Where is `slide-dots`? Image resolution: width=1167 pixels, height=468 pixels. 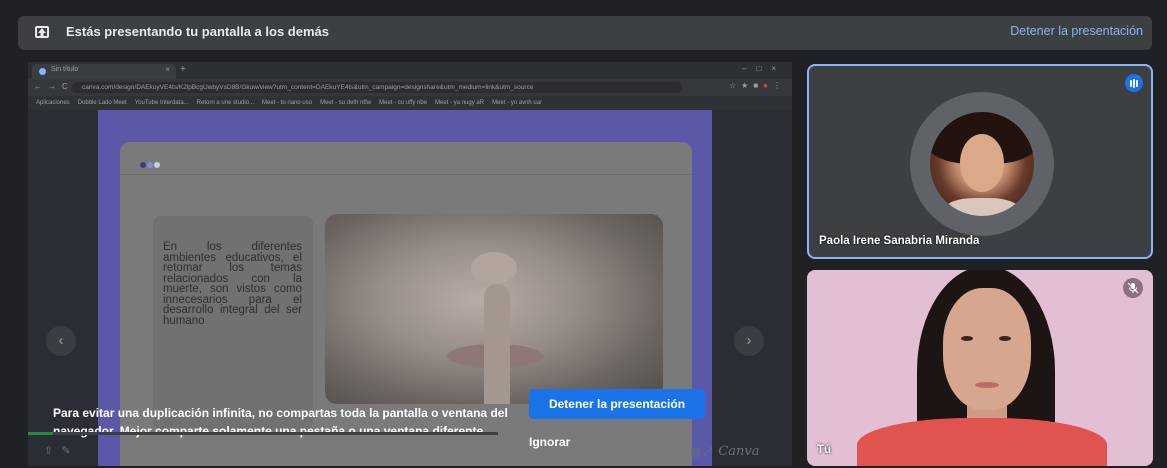
slide-dots is located at coordinates (150, 164).